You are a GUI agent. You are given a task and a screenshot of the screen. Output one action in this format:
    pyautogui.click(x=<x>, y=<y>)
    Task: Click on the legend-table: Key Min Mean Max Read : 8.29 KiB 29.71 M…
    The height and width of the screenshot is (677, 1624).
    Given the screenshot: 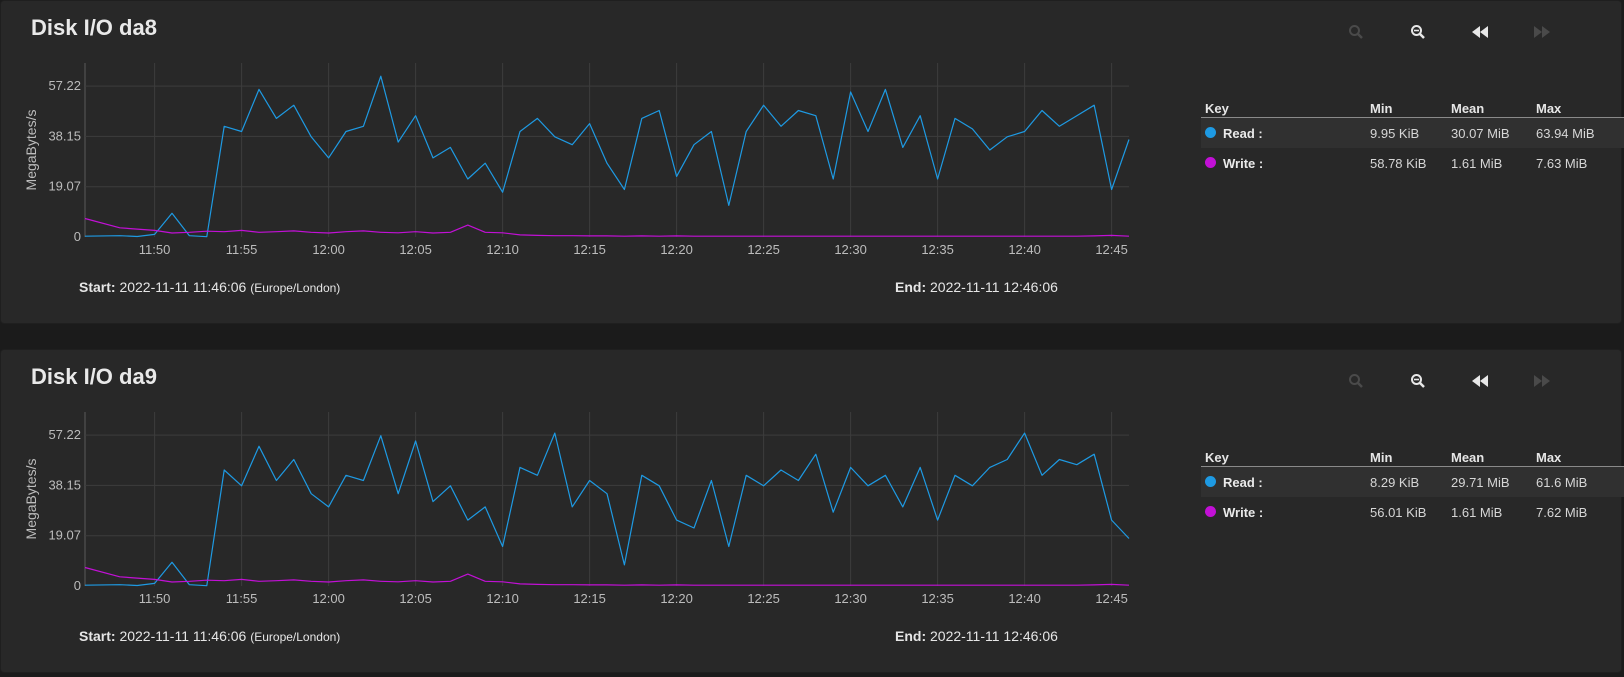 What is the action you would take?
    pyautogui.click(x=1412, y=487)
    